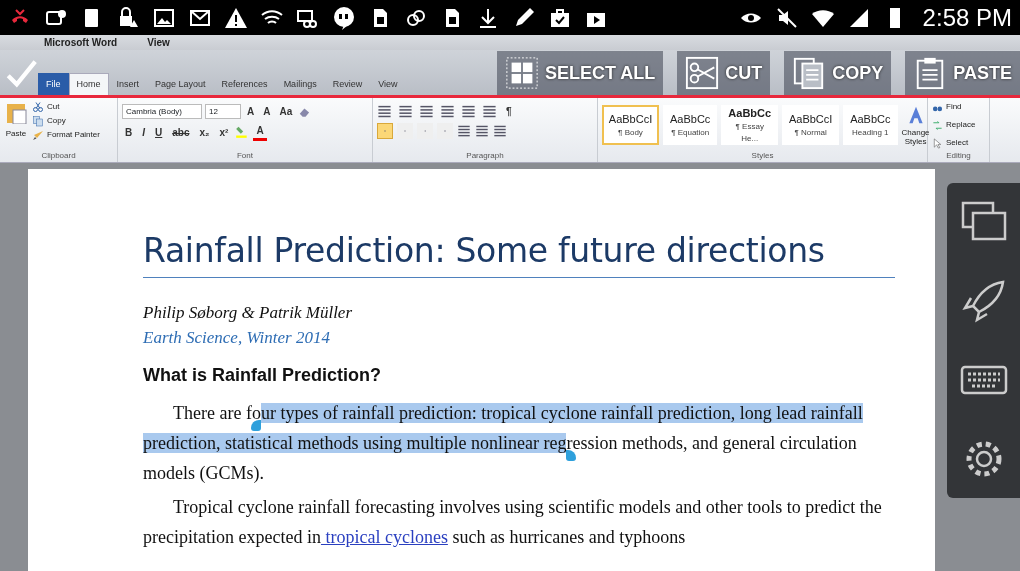 This screenshot has height=571, width=1020. I want to click on menu-item: Microsoft Word, so click(81, 42).